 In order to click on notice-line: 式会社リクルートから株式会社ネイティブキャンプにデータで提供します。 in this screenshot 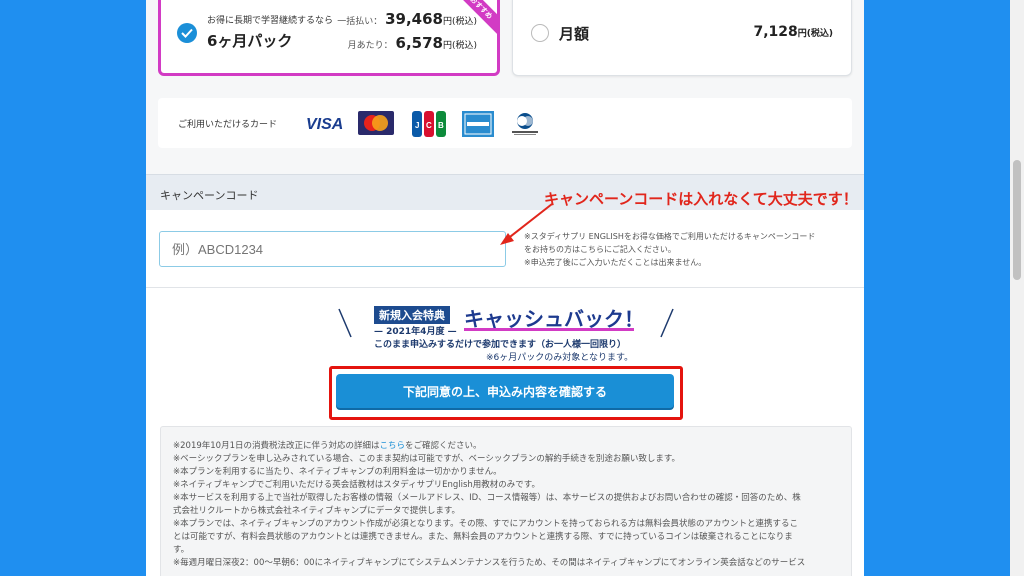, I will do `click(316, 511)`.